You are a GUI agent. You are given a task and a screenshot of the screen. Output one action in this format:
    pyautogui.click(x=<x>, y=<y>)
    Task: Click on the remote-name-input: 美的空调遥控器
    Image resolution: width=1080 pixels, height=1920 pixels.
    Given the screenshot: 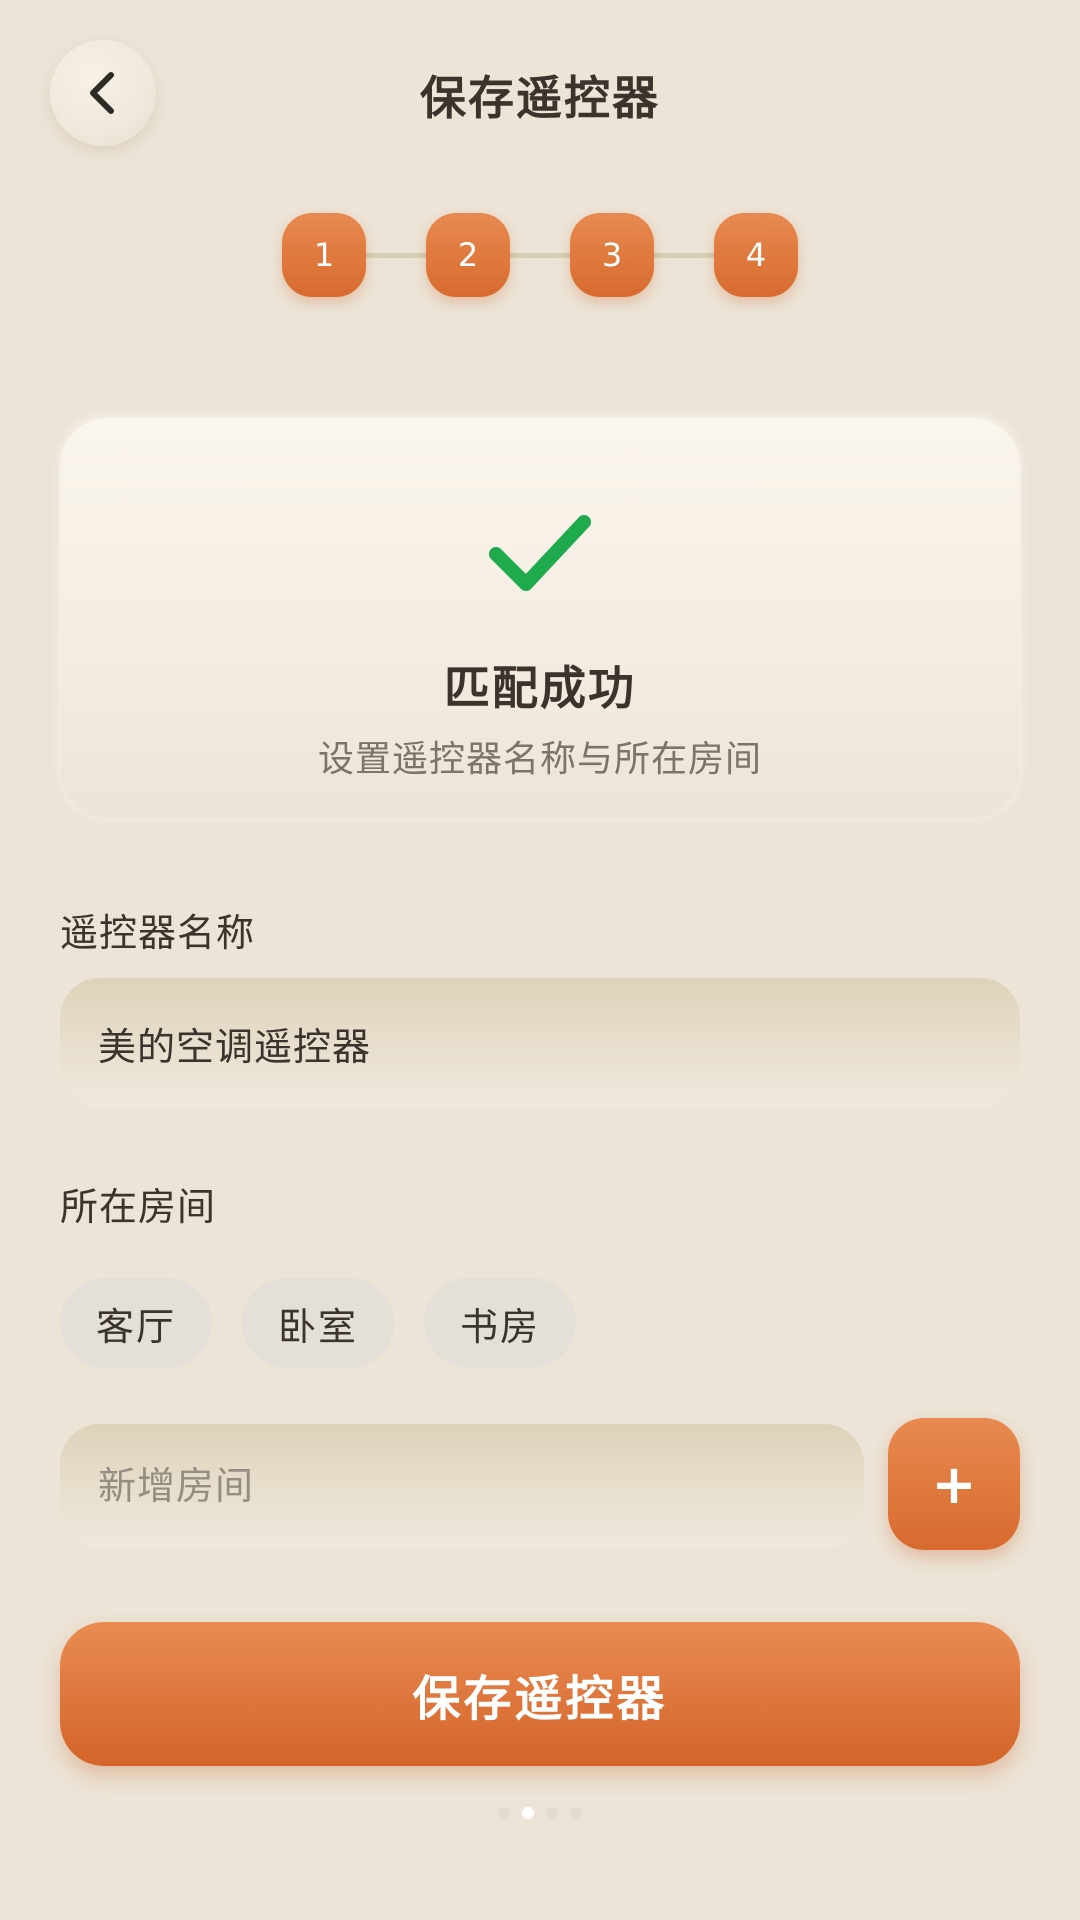 What is the action you would take?
    pyautogui.click(x=540, y=1043)
    